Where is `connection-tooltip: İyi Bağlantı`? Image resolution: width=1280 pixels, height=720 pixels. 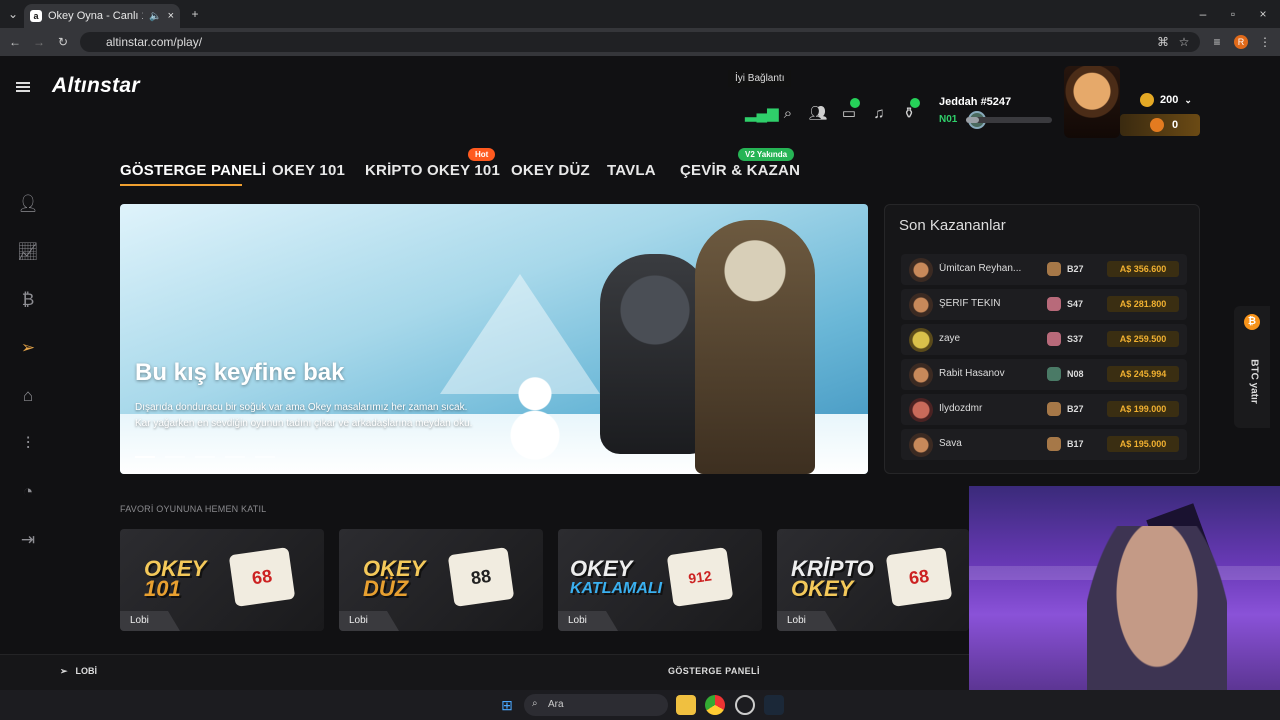 connection-tooltip: İyi Bağlantı is located at coordinates (760, 78).